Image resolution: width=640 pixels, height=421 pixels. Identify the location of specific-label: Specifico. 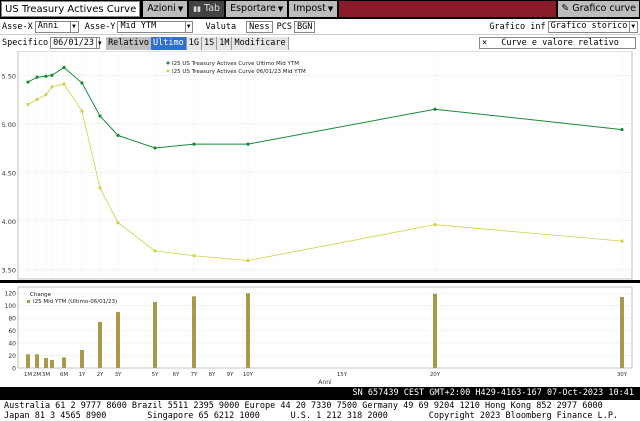
(25, 43).